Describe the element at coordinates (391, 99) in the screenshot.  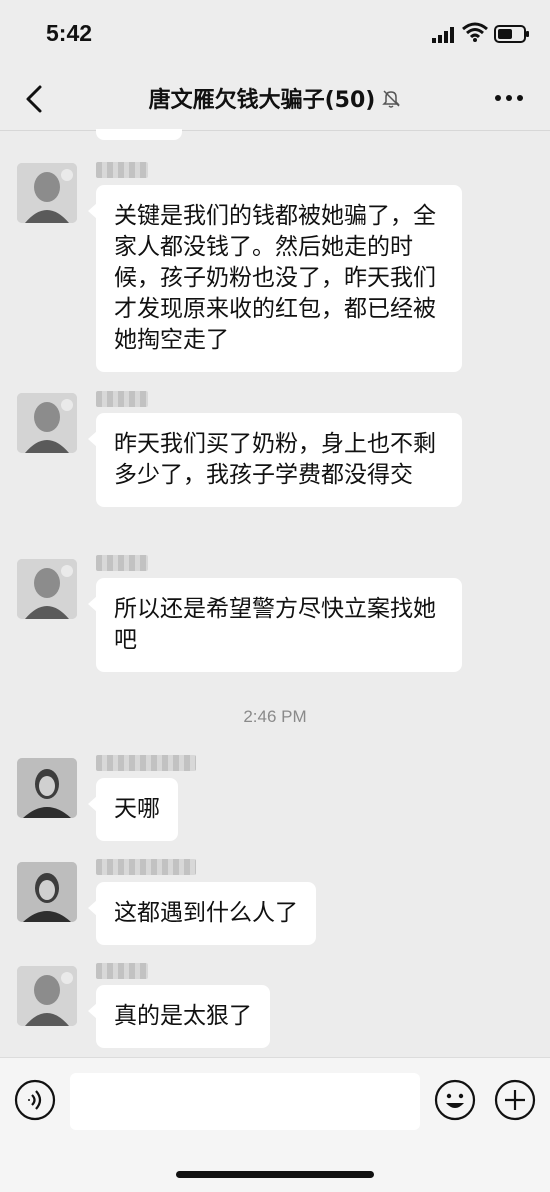
I see `bell-slash-icon` at that location.